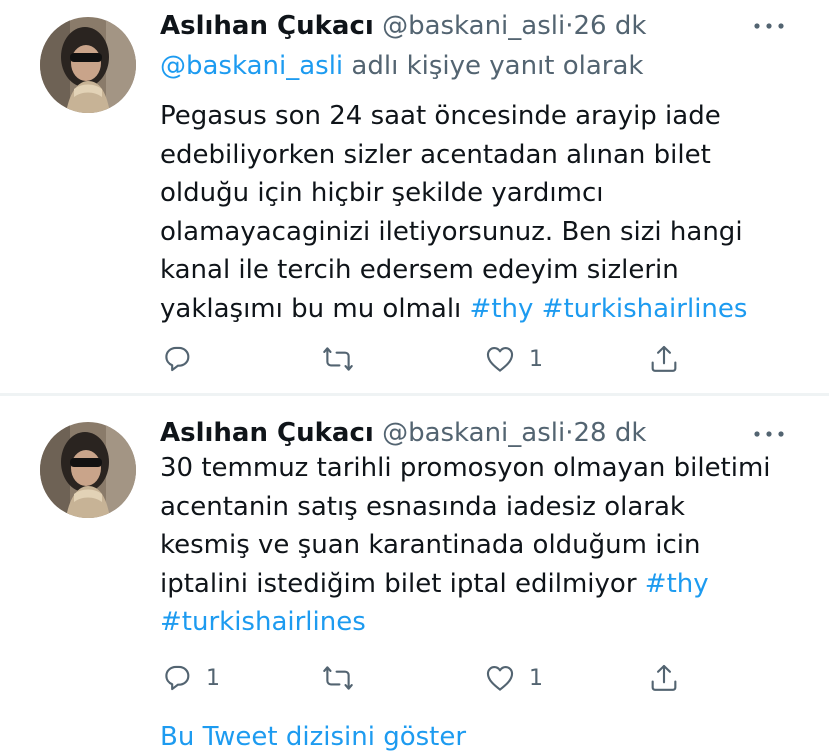 The image size is (829, 752). What do you see at coordinates (440, 678) in the screenshot?
I see `action-bar: 1 1` at bounding box center [440, 678].